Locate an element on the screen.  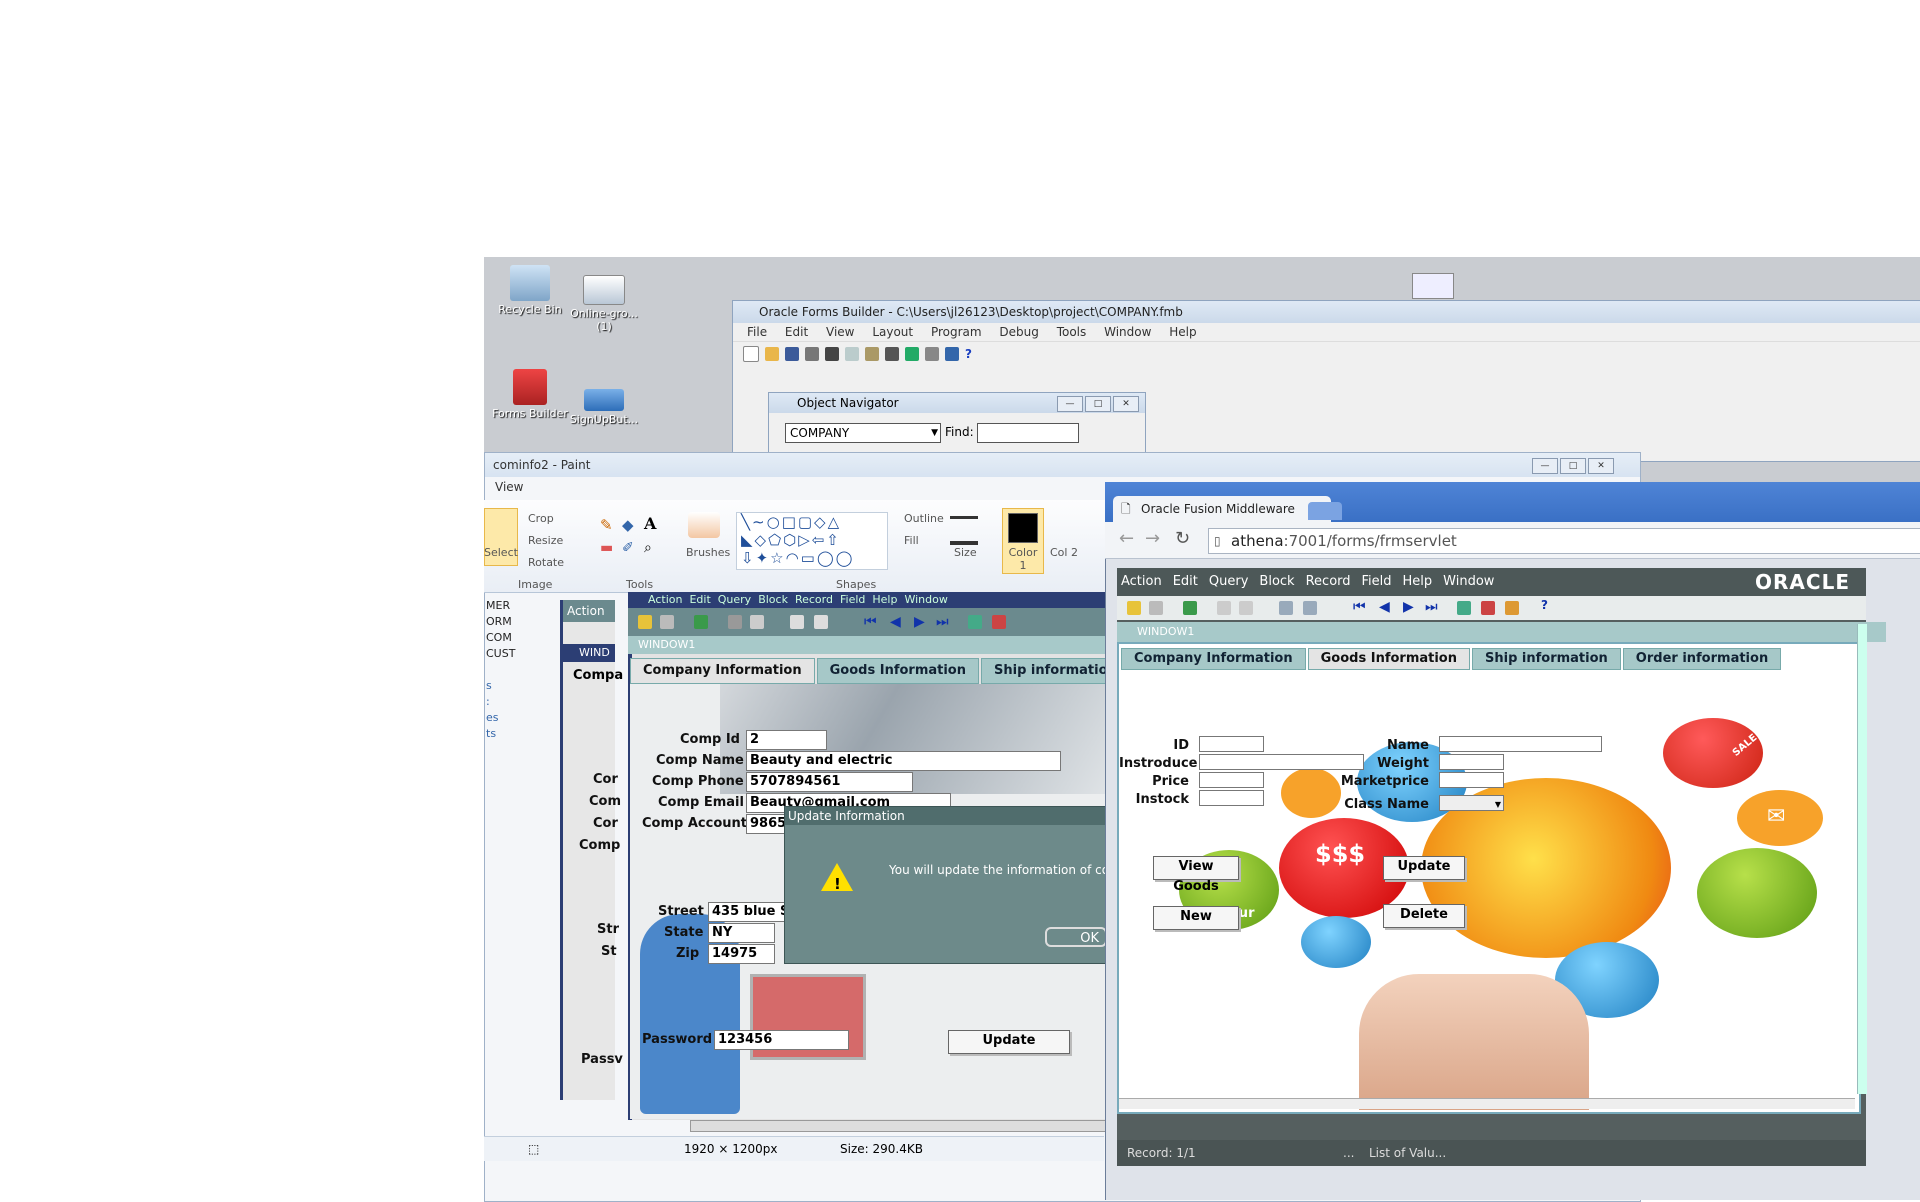
menu-view: View is located at coordinates (840, 332).